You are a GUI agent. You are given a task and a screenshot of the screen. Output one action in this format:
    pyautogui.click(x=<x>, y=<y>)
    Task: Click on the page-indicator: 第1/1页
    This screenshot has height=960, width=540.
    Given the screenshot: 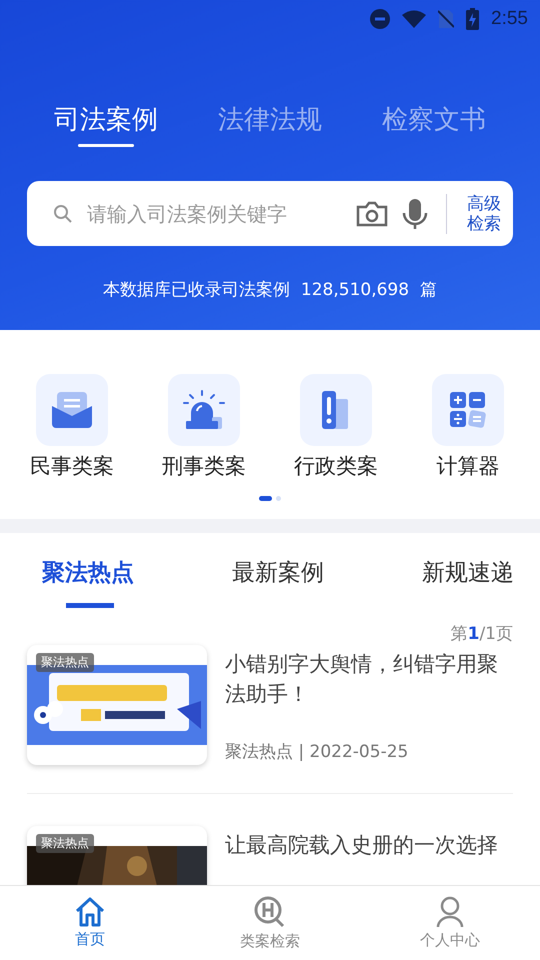 What is the action you would take?
    pyautogui.click(x=482, y=634)
    